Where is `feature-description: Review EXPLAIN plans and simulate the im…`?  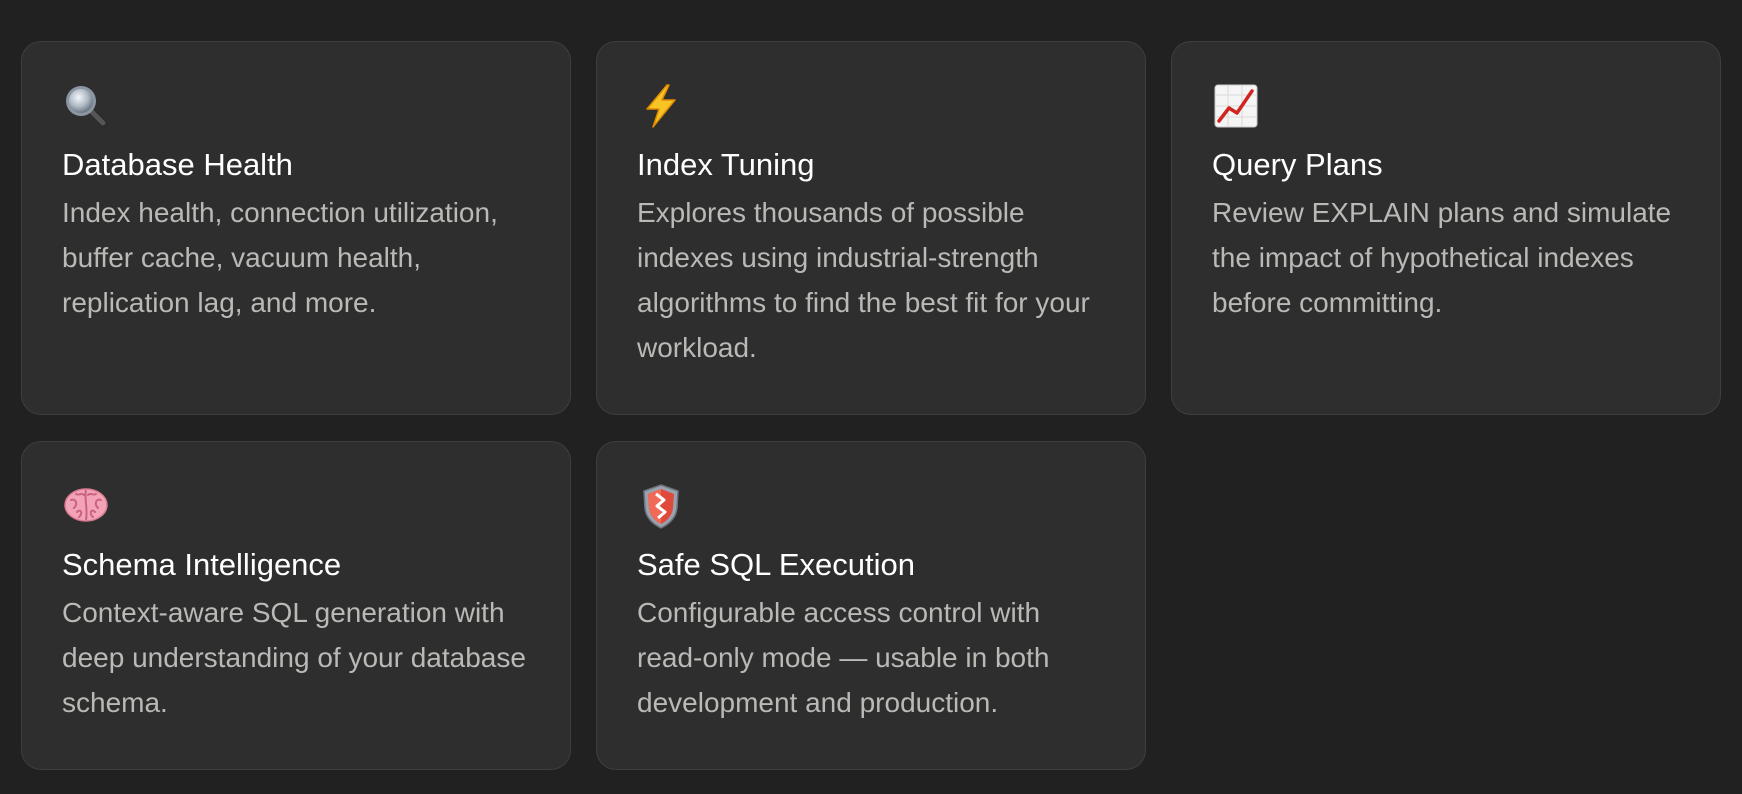 feature-description: Review EXPLAIN plans and simulate the im… is located at coordinates (1442, 257).